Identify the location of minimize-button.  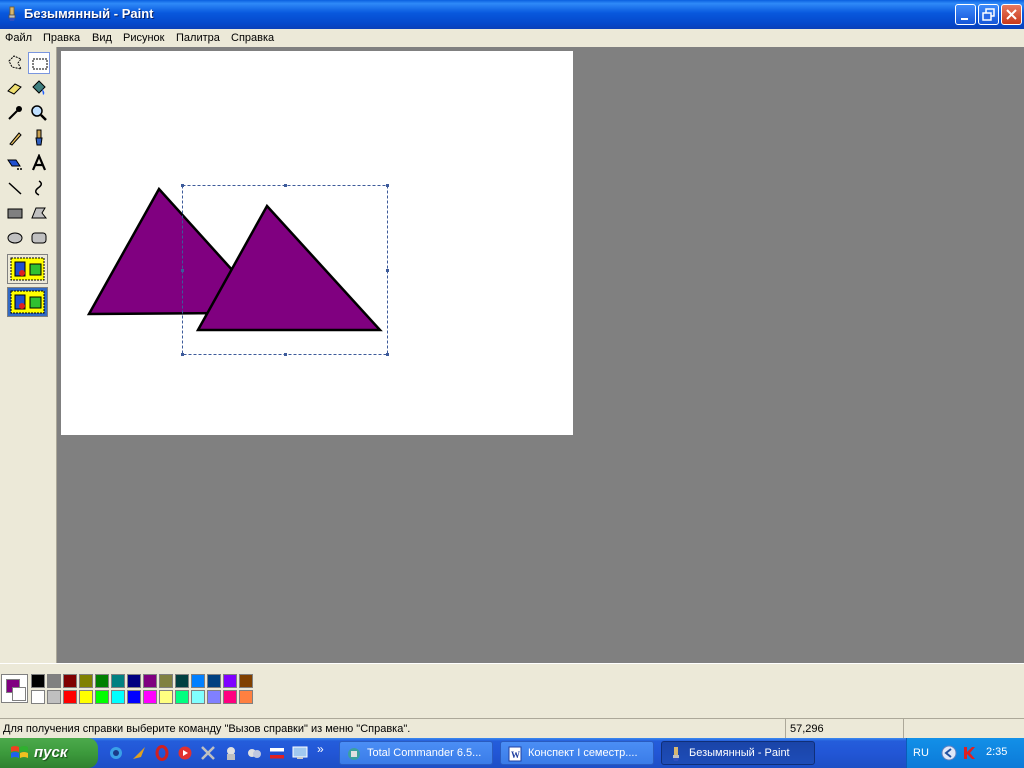
(965, 14).